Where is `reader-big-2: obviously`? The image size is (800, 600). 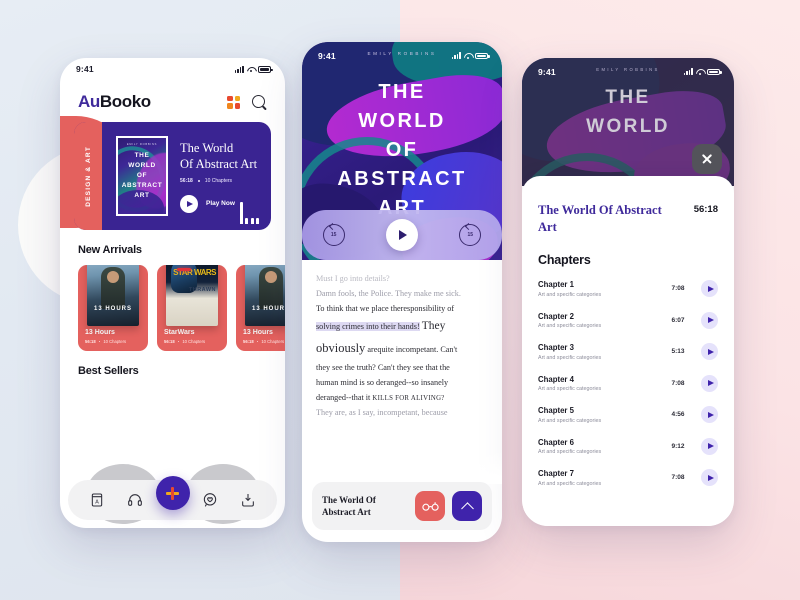 reader-big-2: obviously is located at coordinates (341, 348).